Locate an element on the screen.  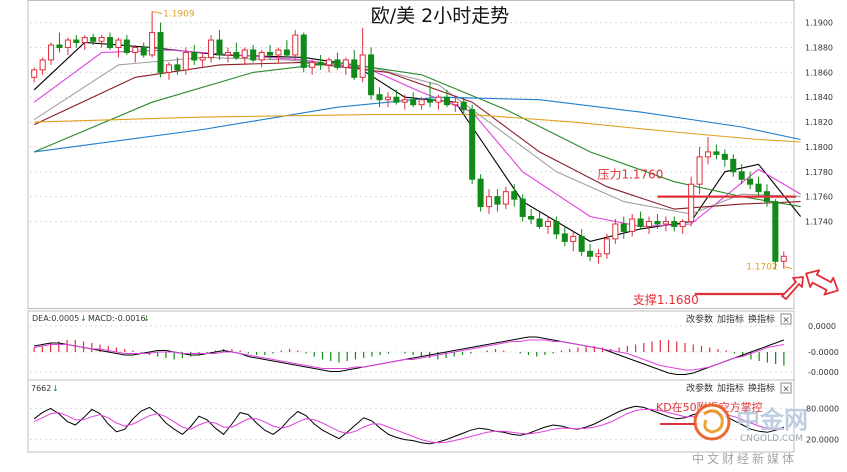
y-tick-label: 1.1760 is located at coordinates (819, 197).